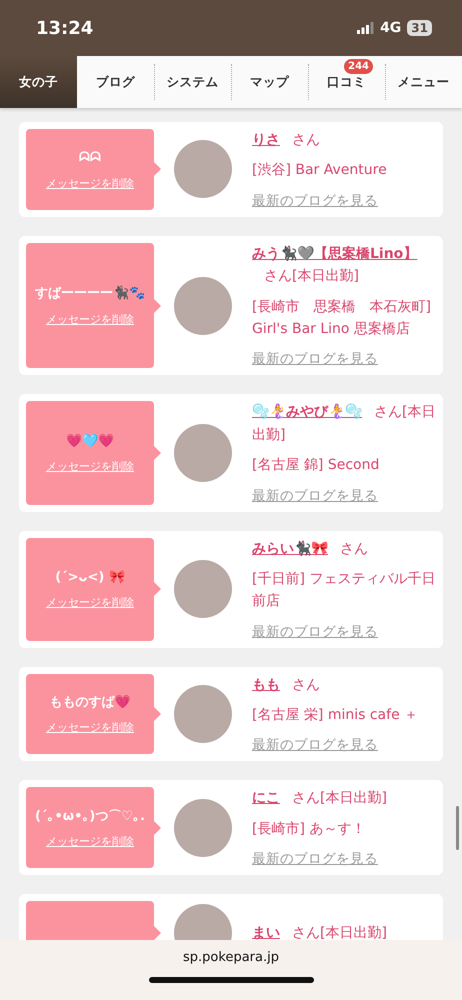 Image resolution: width=462 pixels, height=1000 pixels. What do you see at coordinates (335, 265) in the screenshot?
I see `name-line: みう🐈‍⬛🩶【思案橋Lino】 さん[本日出勤]` at bounding box center [335, 265].